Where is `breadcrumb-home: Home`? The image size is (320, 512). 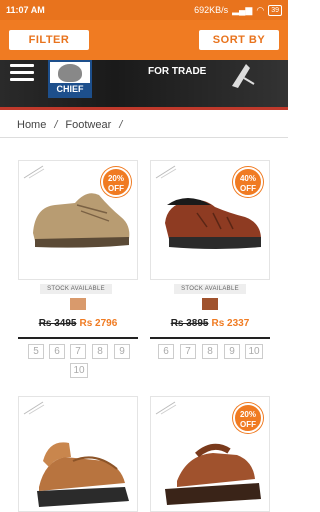
breadcrumb-home: Home is located at coordinates (31, 125).